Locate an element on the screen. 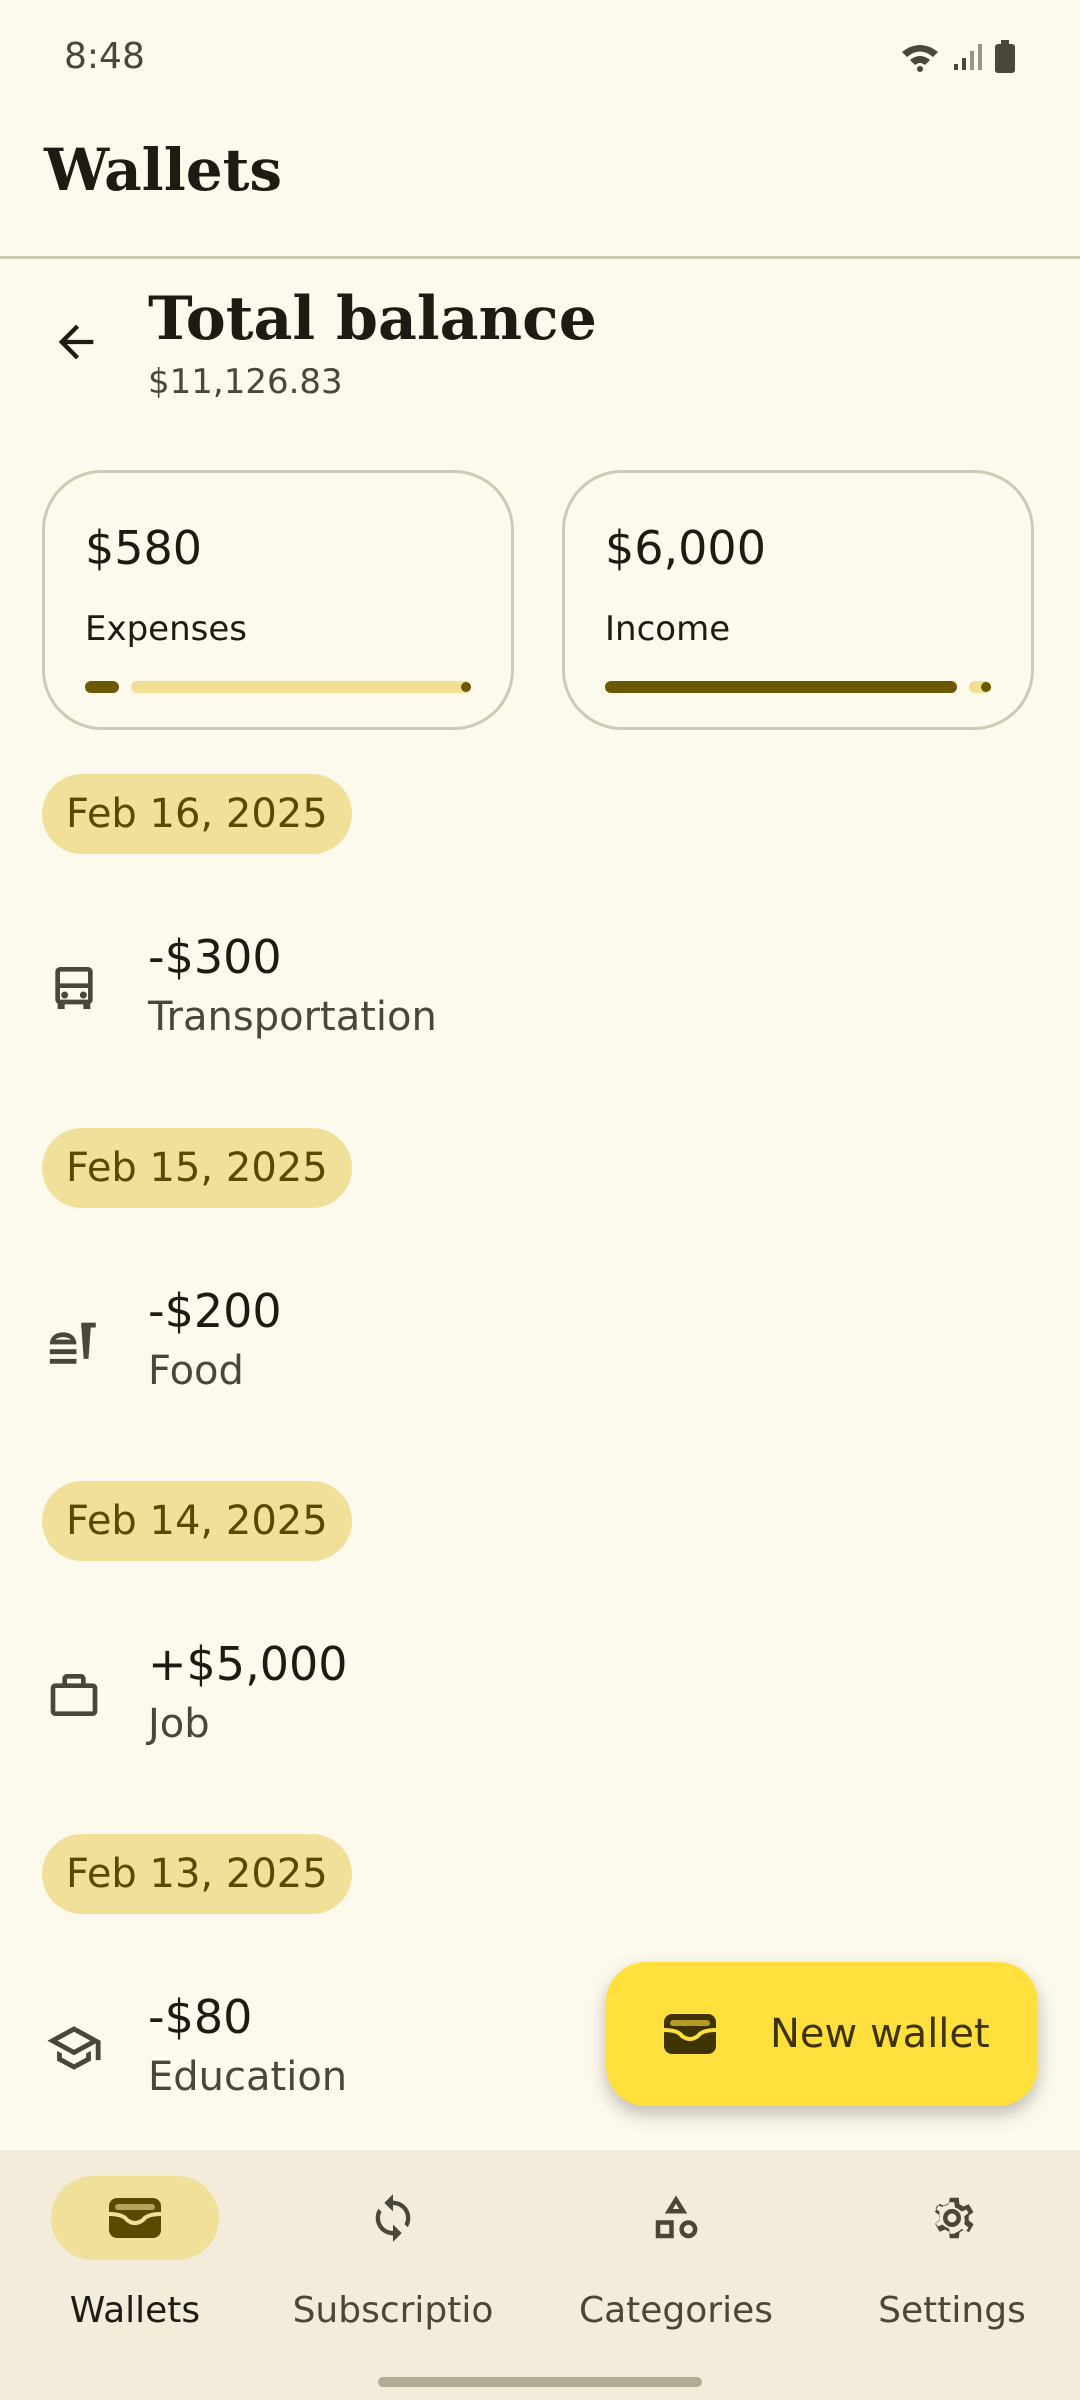  transaction-amount: -$80 is located at coordinates (200, 2017).